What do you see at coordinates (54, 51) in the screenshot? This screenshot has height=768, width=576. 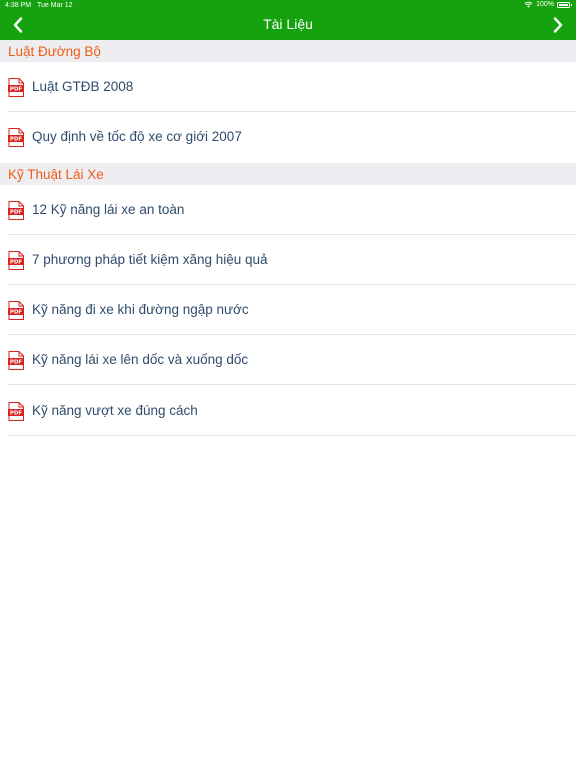 I see `section-title: Luật Đường Bộ` at bounding box center [54, 51].